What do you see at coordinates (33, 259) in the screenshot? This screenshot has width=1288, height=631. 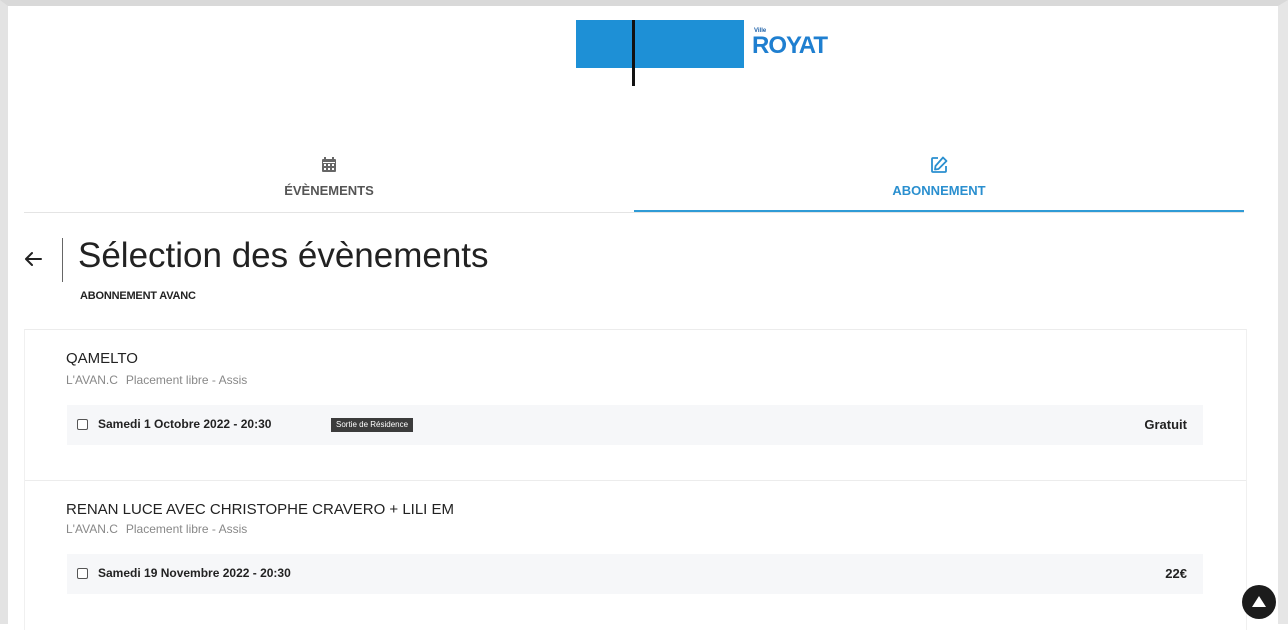 I see `back-arrow-icon` at bounding box center [33, 259].